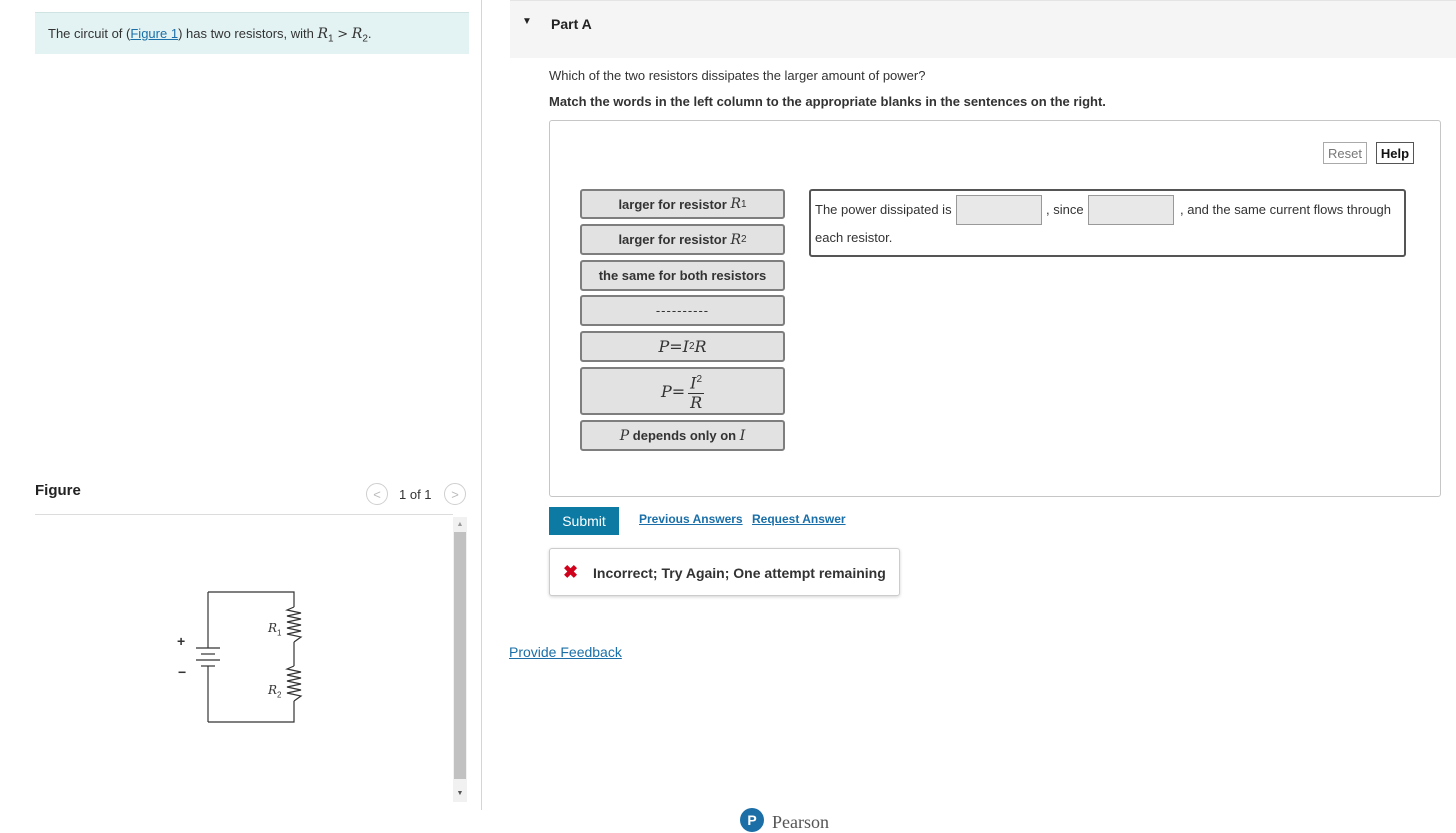  I want to click on chip-larger-for-r1: larger for resistor R1, so click(682, 204).